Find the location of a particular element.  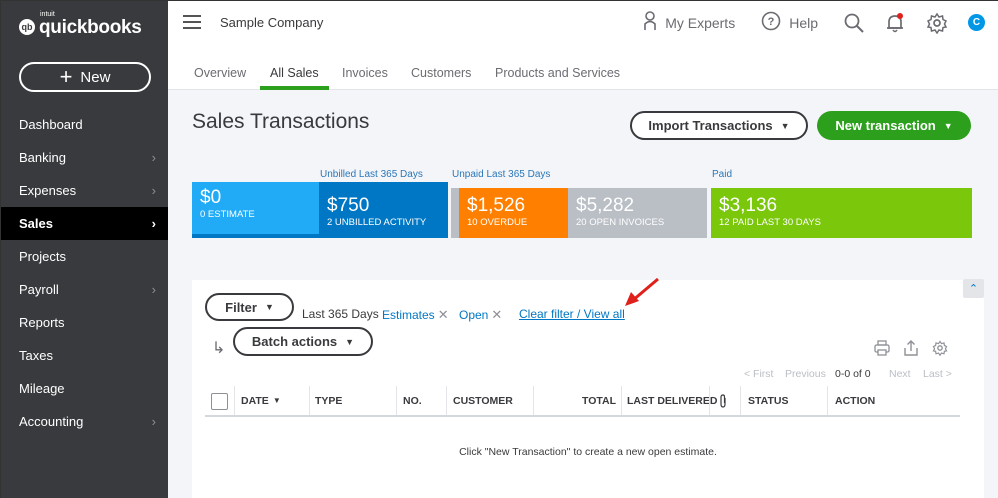

filter-chip-open: Open ✕ is located at coordinates (480, 315).